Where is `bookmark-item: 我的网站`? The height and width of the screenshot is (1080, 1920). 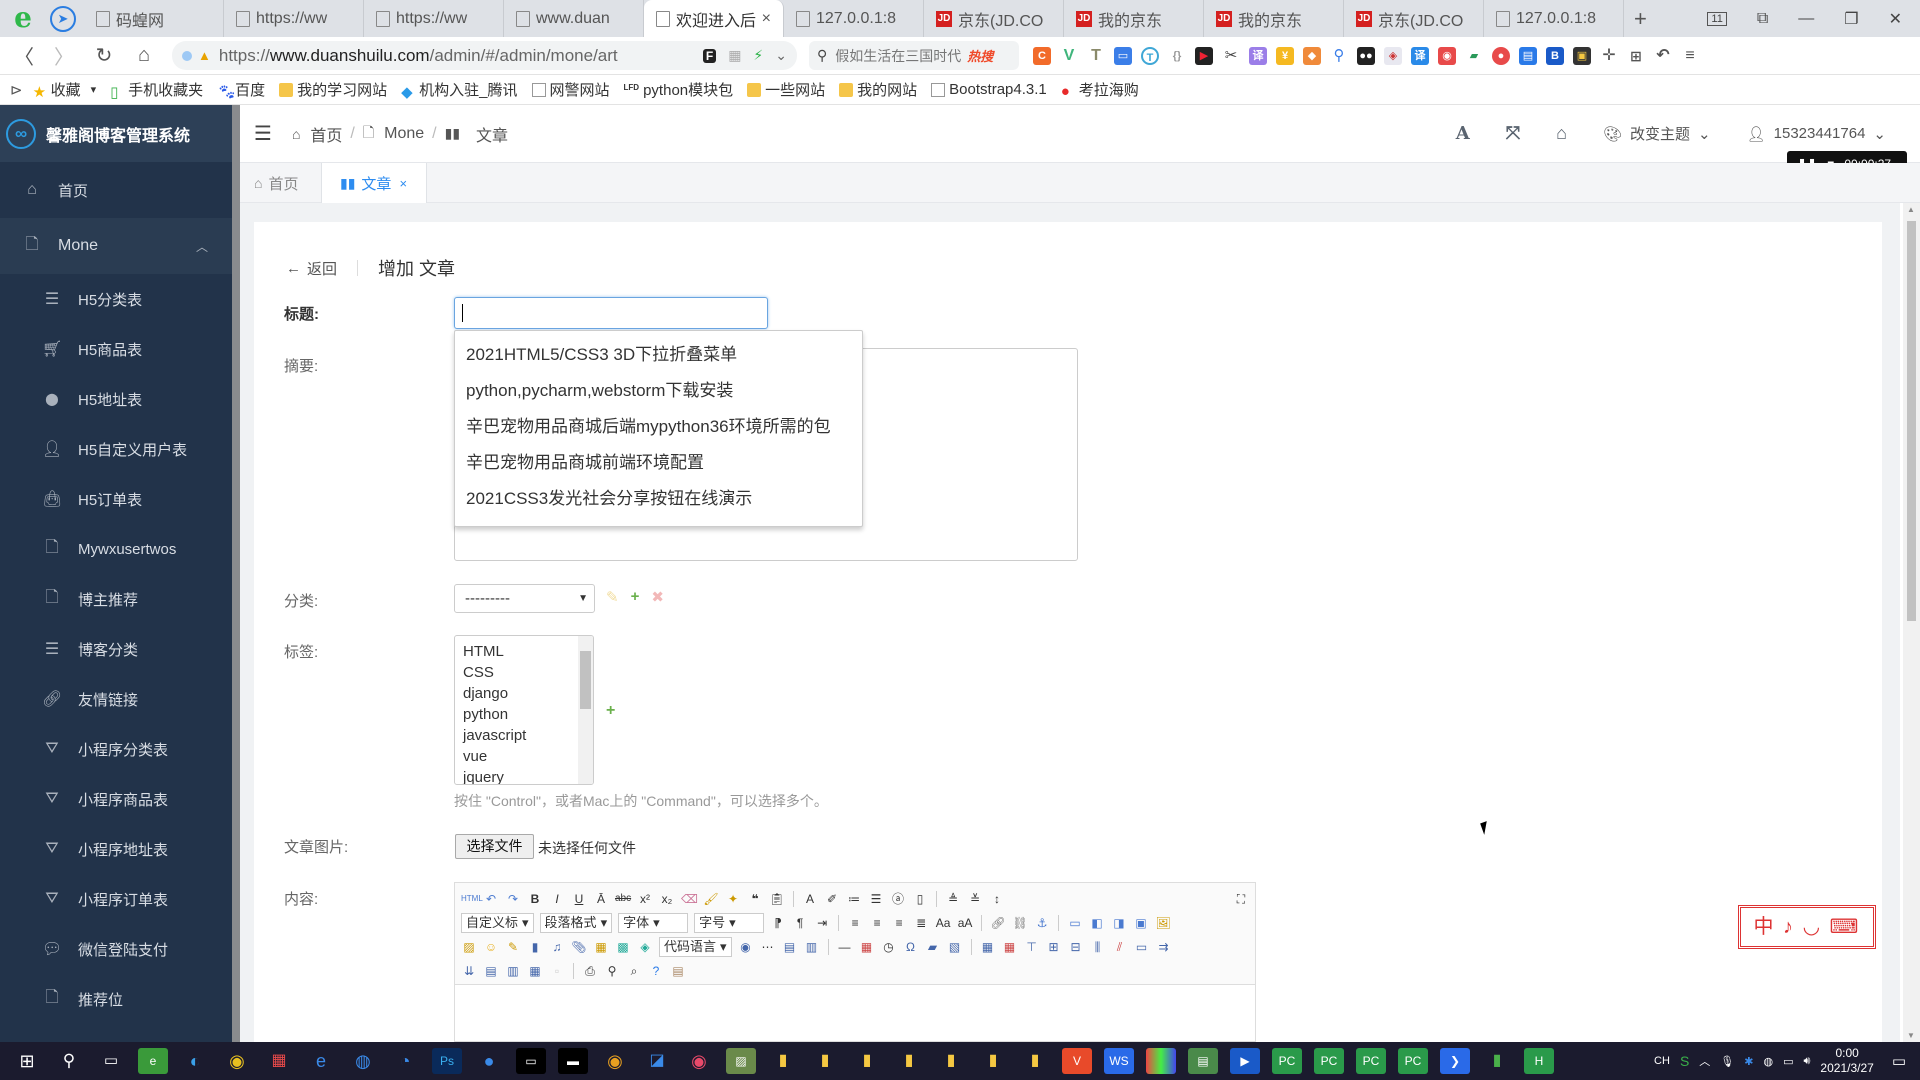 bookmark-item: 我的网站 is located at coordinates (878, 89).